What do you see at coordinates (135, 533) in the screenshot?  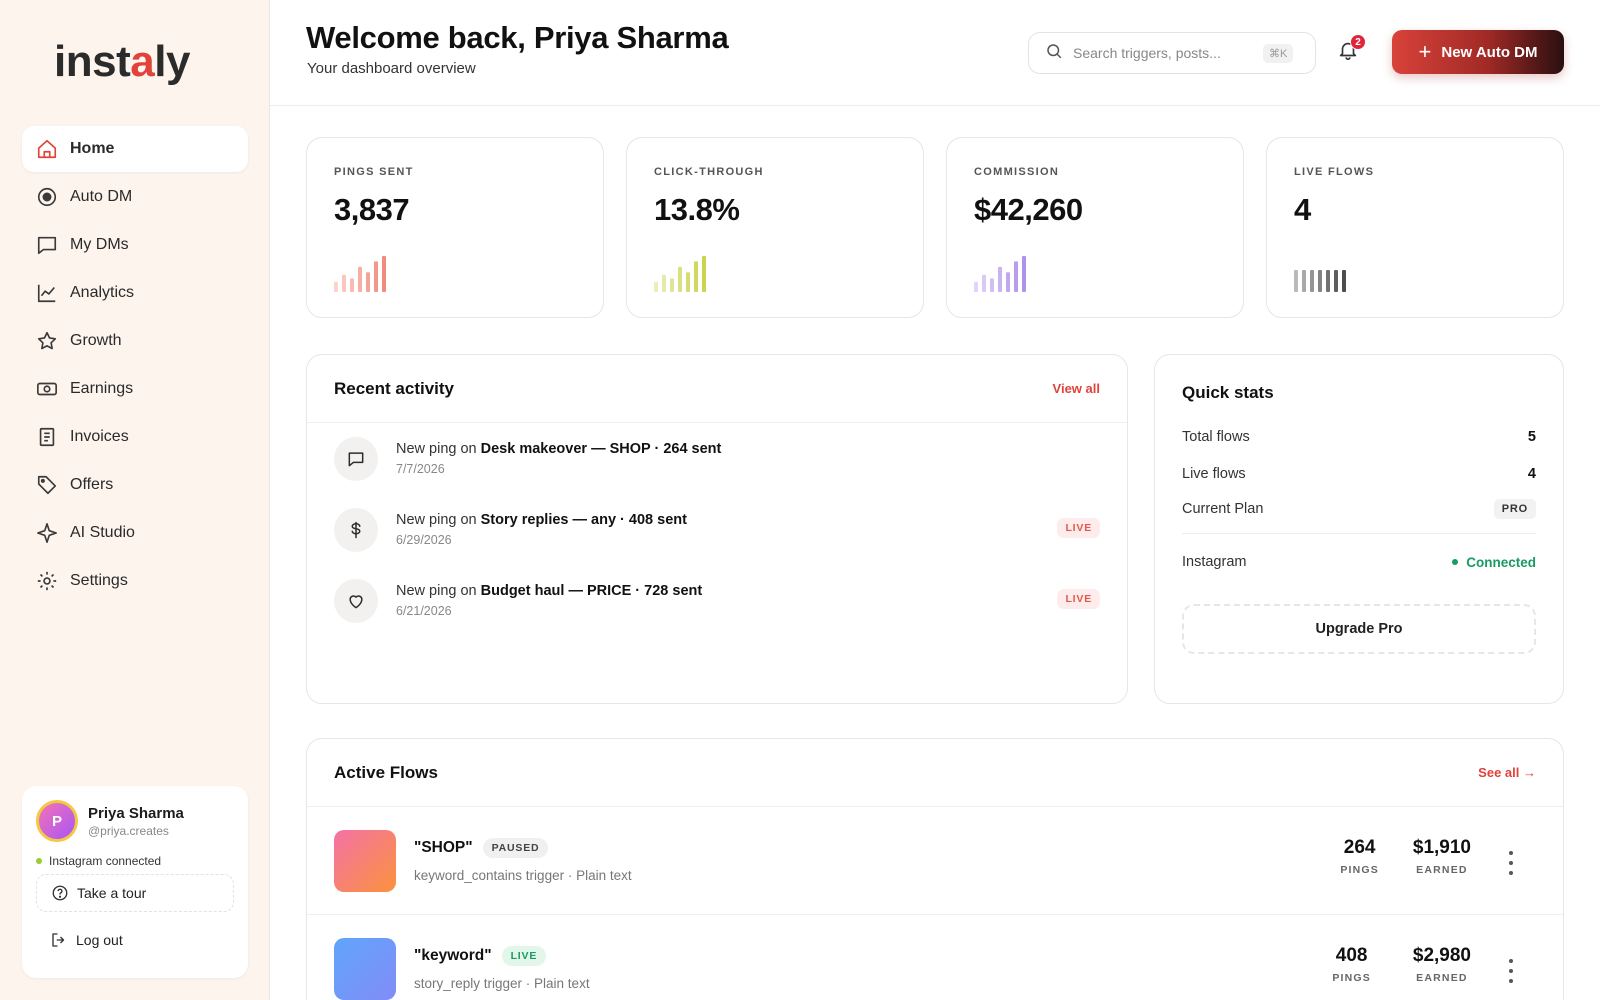 I see `sidebar-item-ai-studio: AI Studio` at bounding box center [135, 533].